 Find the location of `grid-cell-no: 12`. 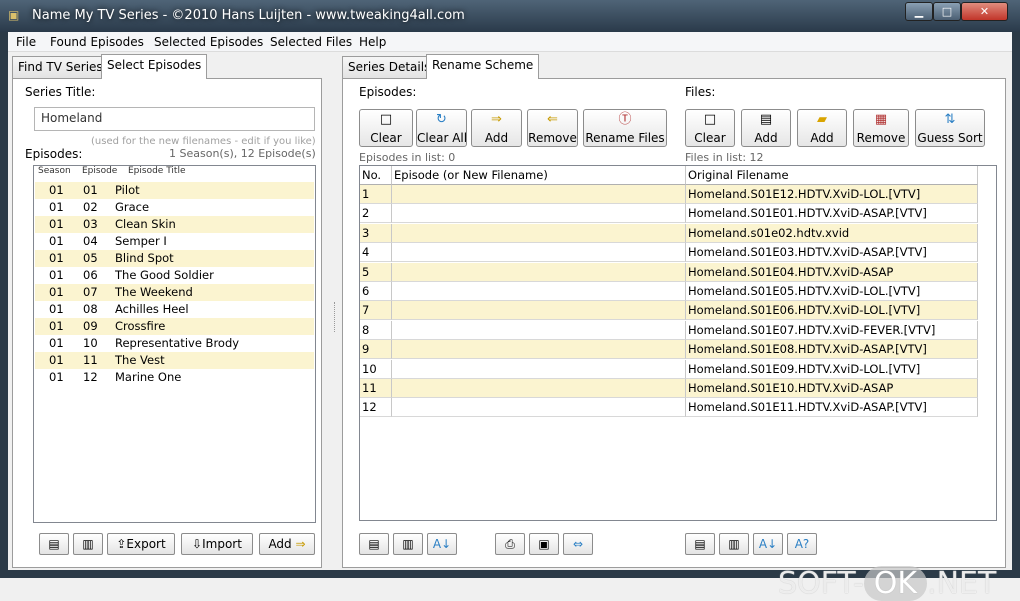

grid-cell-no: 12 is located at coordinates (376, 408).